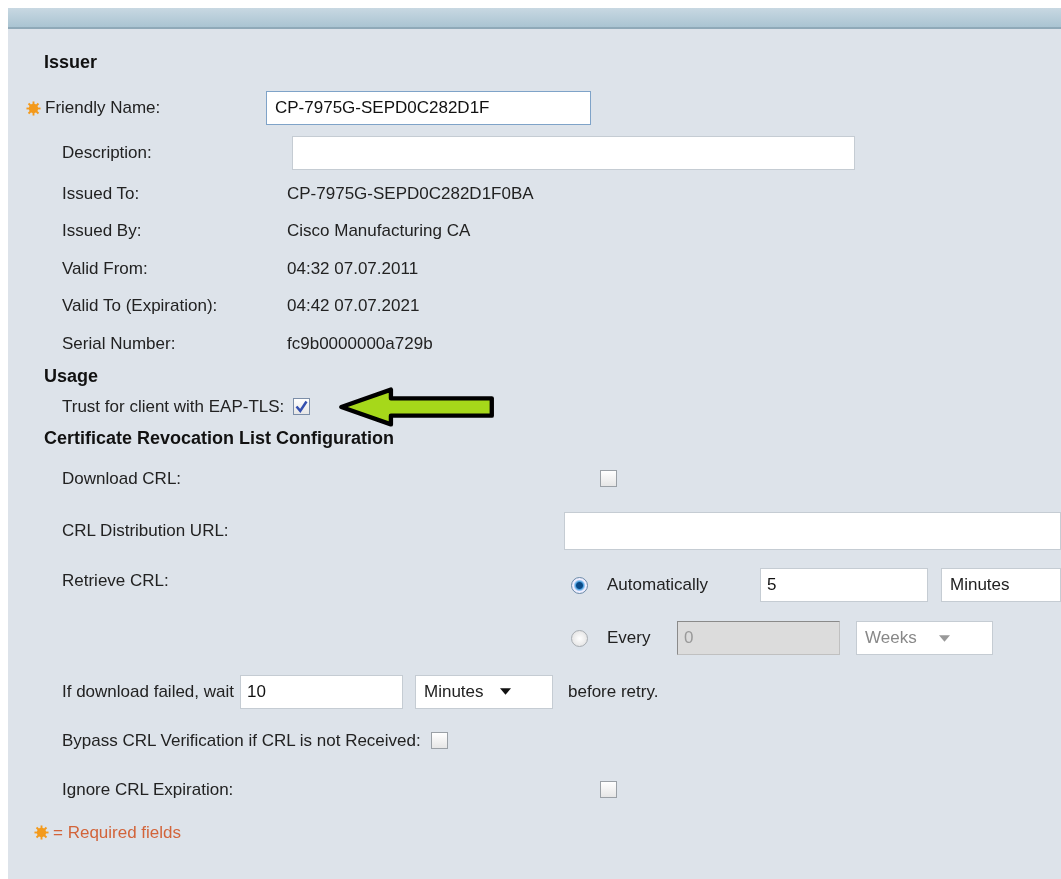  I want to click on wait-field: 10, so click(321, 691).